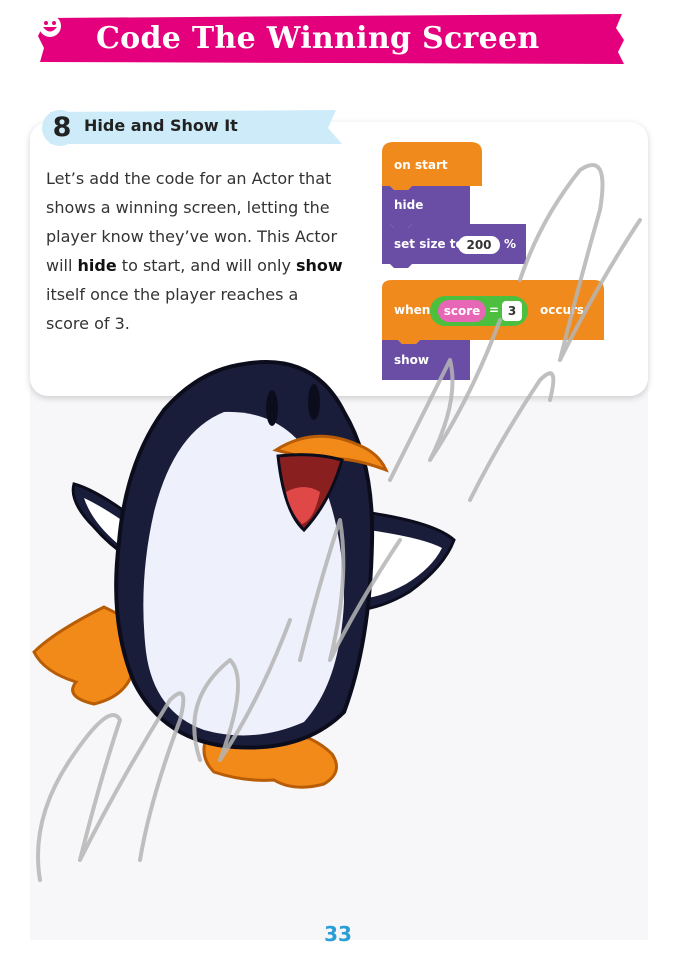 This screenshot has height=953, width=676. I want to click on page-title: Code The Winning Screen, so click(318, 38).